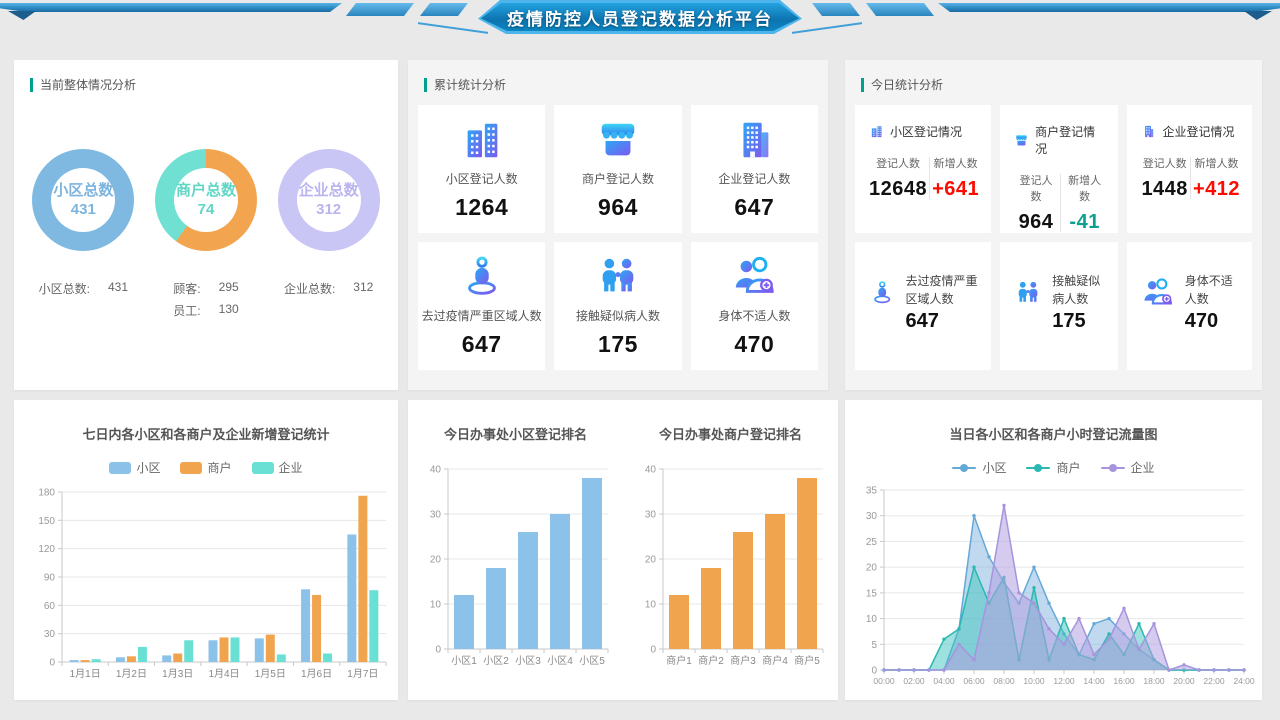 Image resolution: width=1280 pixels, height=720 pixels. I want to click on header-tip-right, so click(1258, 15).